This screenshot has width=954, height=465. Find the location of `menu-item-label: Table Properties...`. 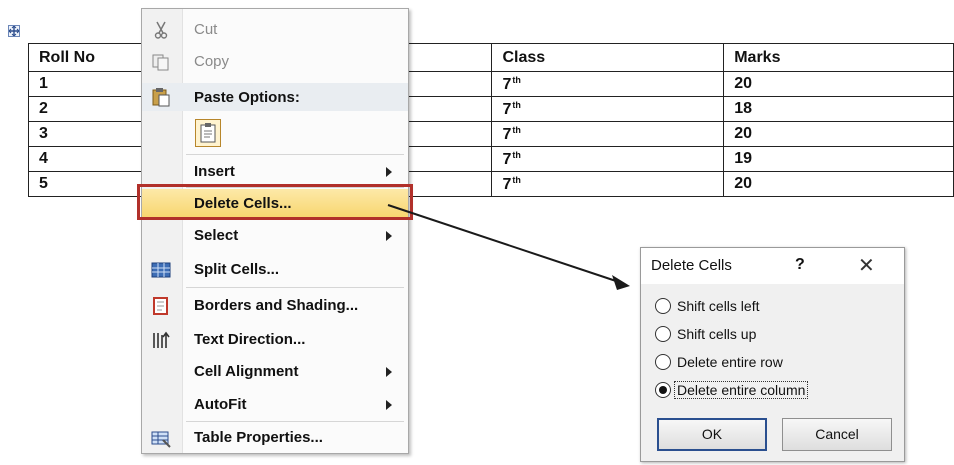

menu-item-label: Table Properties... is located at coordinates (258, 437).